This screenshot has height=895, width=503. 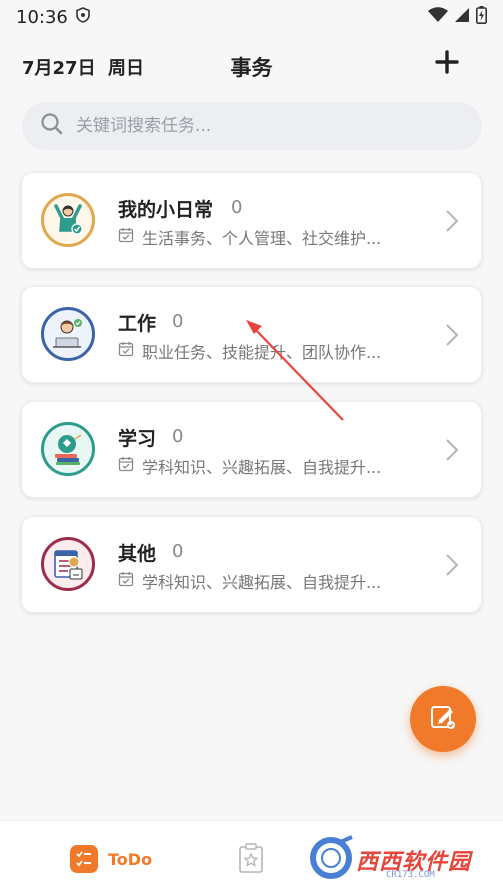 I want to click on signal-icon, so click(x=462, y=17).